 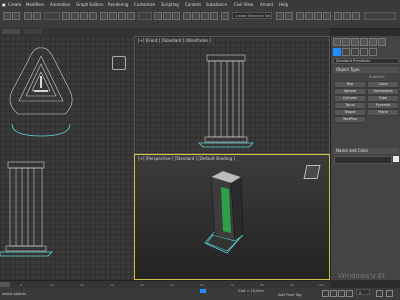 What do you see at coordinates (289, 16) in the screenshot?
I see `align-icon` at bounding box center [289, 16].